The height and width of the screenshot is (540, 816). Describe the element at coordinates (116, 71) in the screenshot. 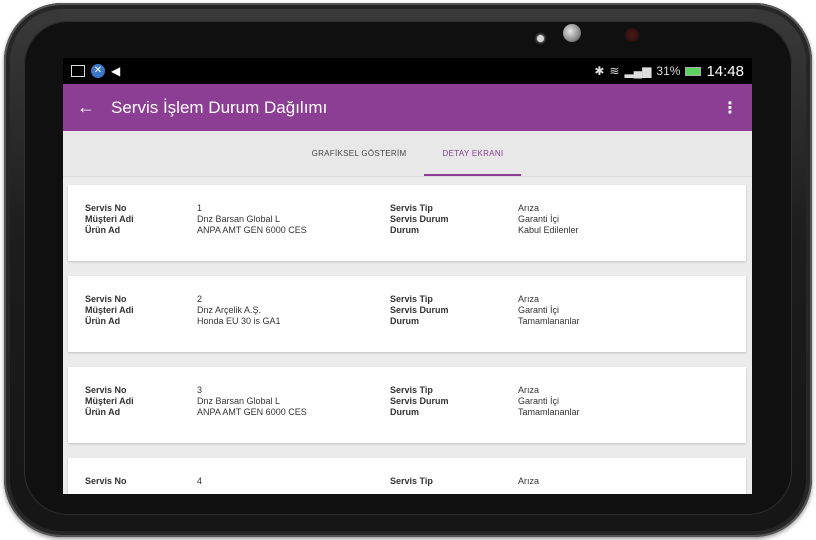

I see `send-icon: ◀` at that location.